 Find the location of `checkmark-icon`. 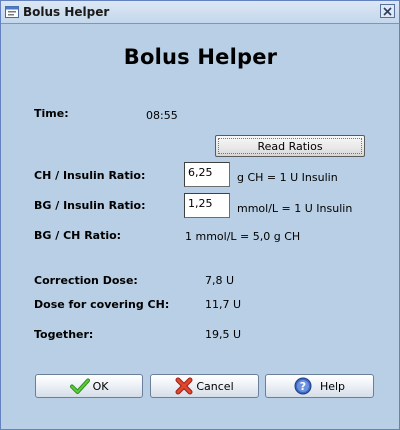

checkmark-icon is located at coordinates (79, 386).